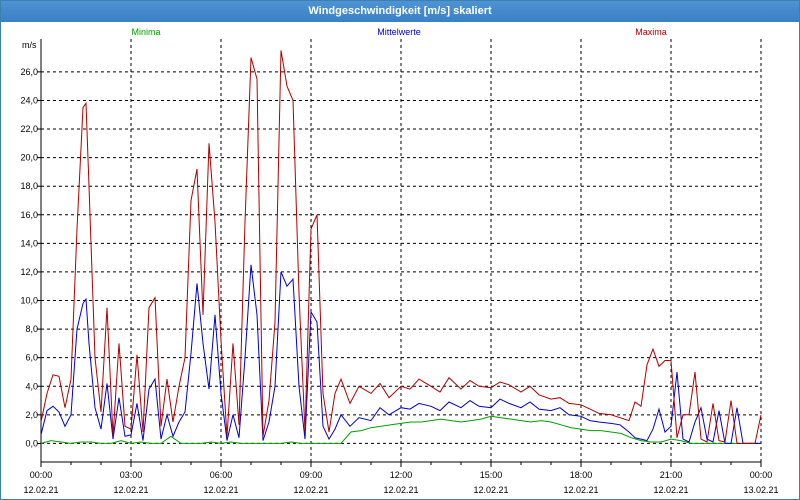  I want to click on y-tick-label: 14,0, so click(29, 243).